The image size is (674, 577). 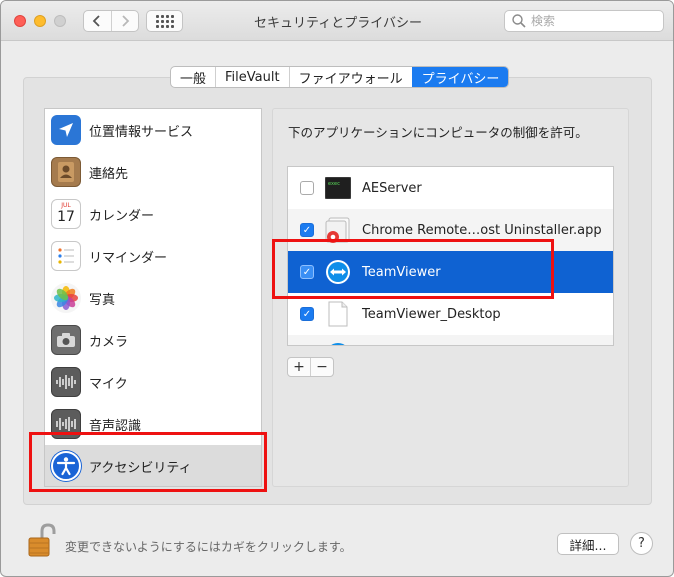 I want to click on help-button: ?, so click(x=641, y=543).